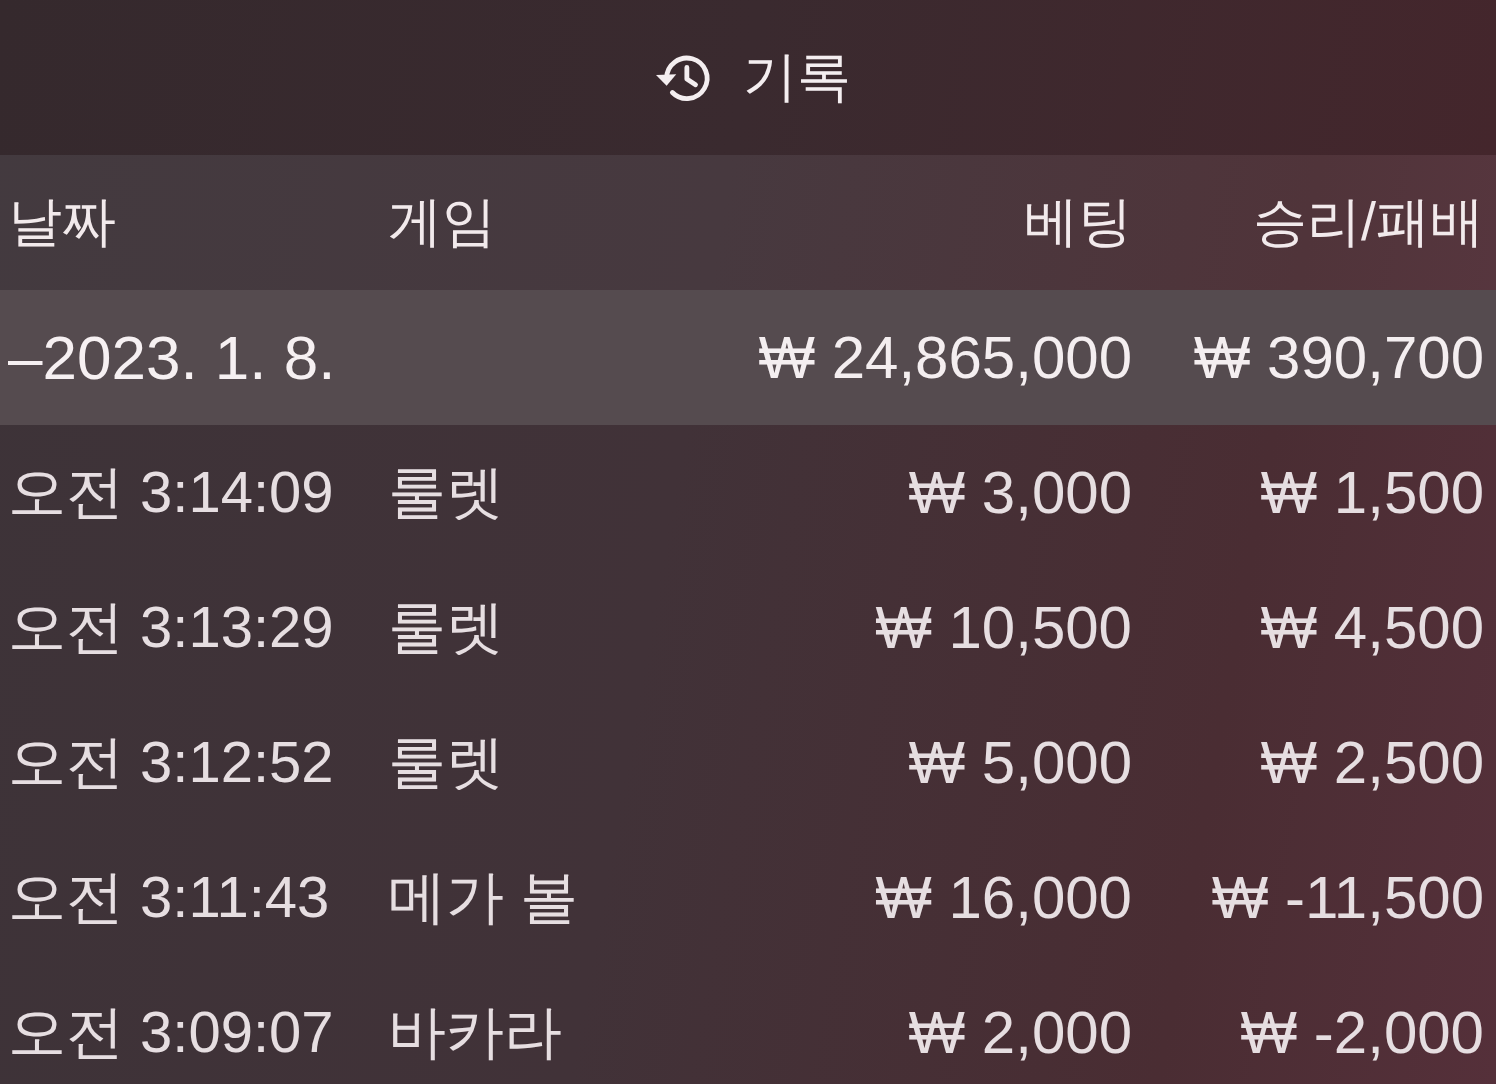 This screenshot has height=1084, width=1496. What do you see at coordinates (1020, 492) in the screenshot?
I see `bet-cell: ₩ 3,000` at bounding box center [1020, 492].